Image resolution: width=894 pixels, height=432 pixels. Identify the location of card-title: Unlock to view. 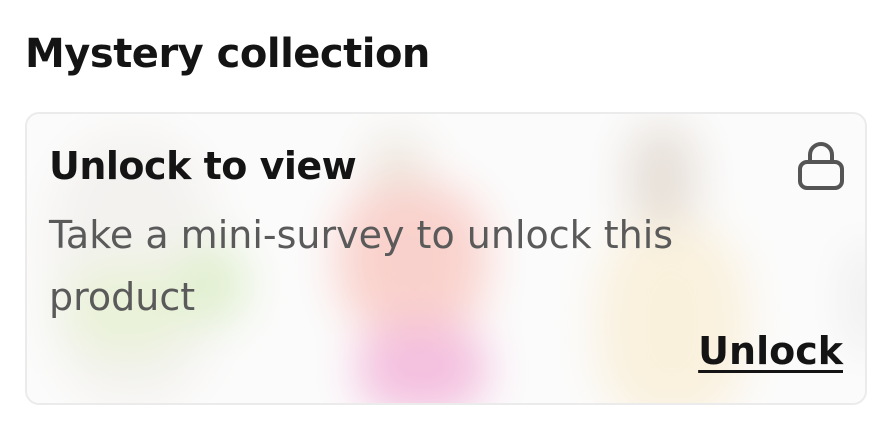
(203, 166).